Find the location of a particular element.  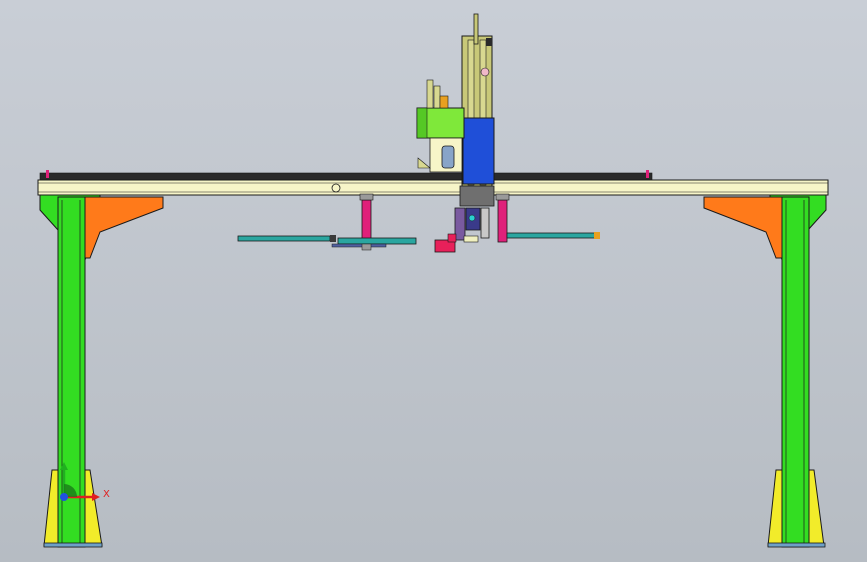

left-arm is located at coordinates (327, 222).